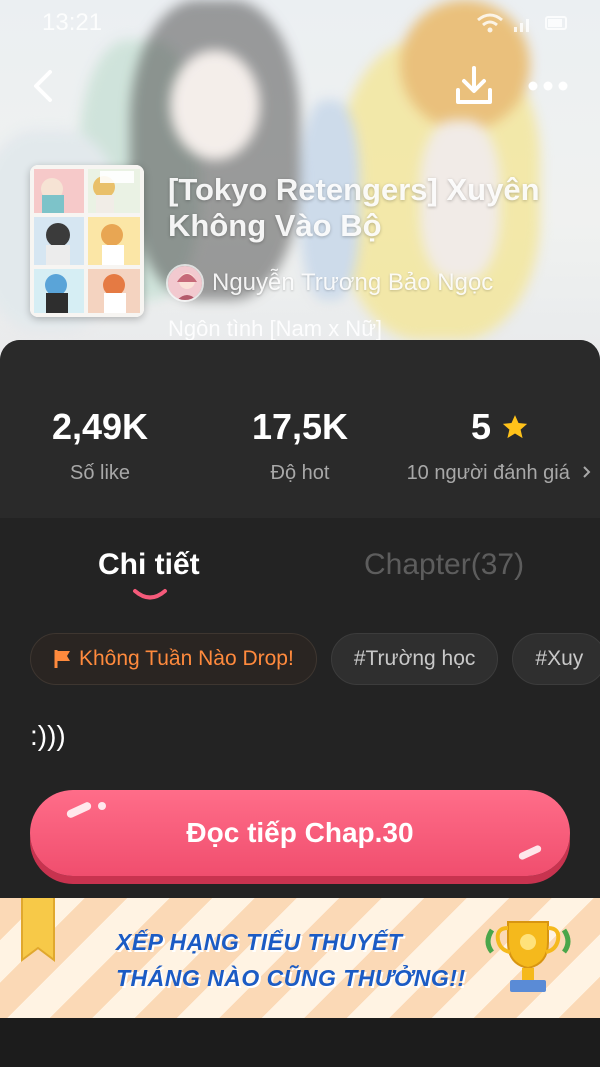  Describe the element at coordinates (186, 658) in the screenshot. I see `tag-label: Không Tuần Nào Drop!` at that location.